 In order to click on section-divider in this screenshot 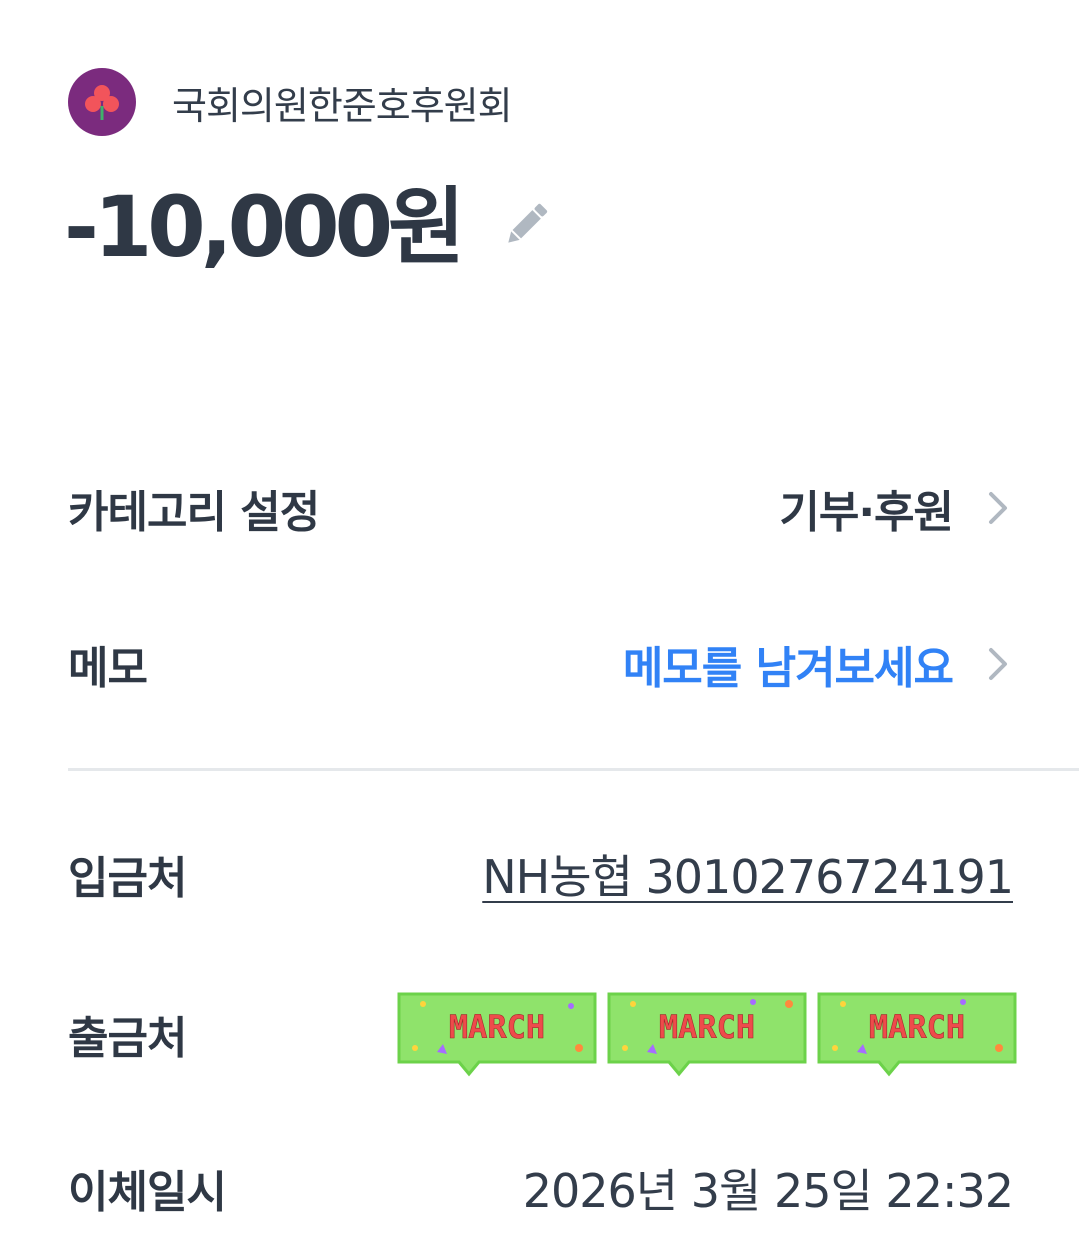, I will do `click(573, 769)`.